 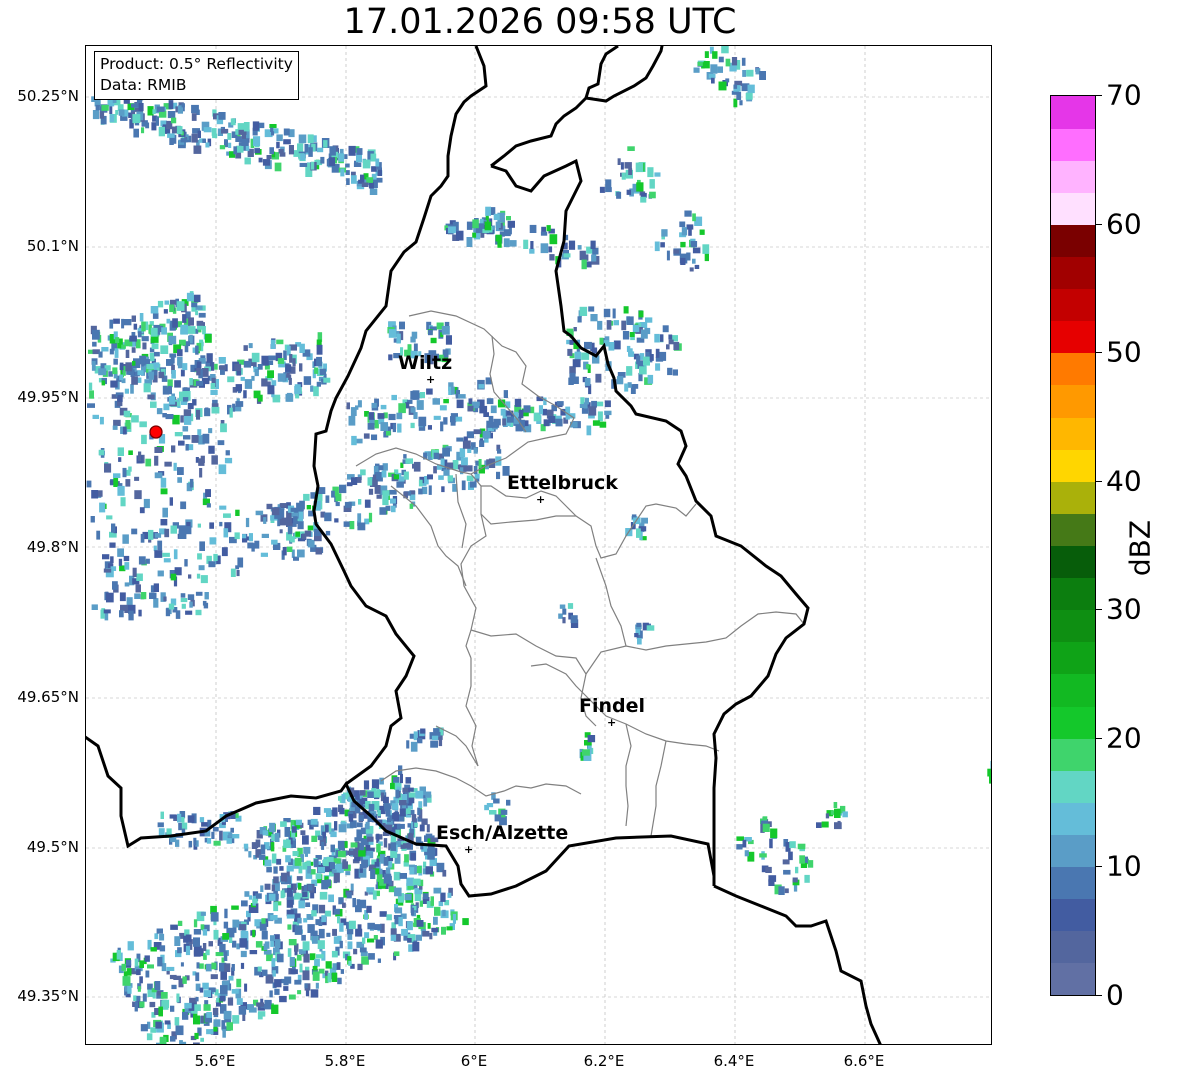 What do you see at coordinates (428, 536) in the screenshot?
I see `canton-border-line` at bounding box center [428, 536].